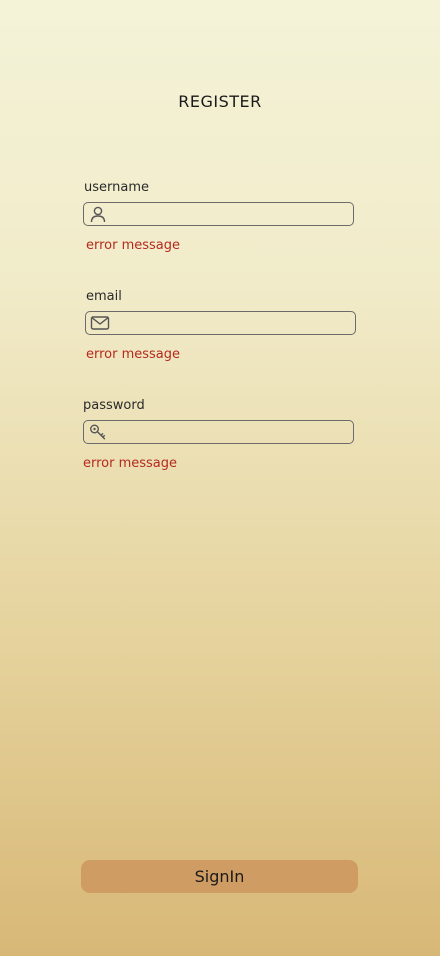 This screenshot has height=956, width=440. I want to click on username-field, so click(218, 214).